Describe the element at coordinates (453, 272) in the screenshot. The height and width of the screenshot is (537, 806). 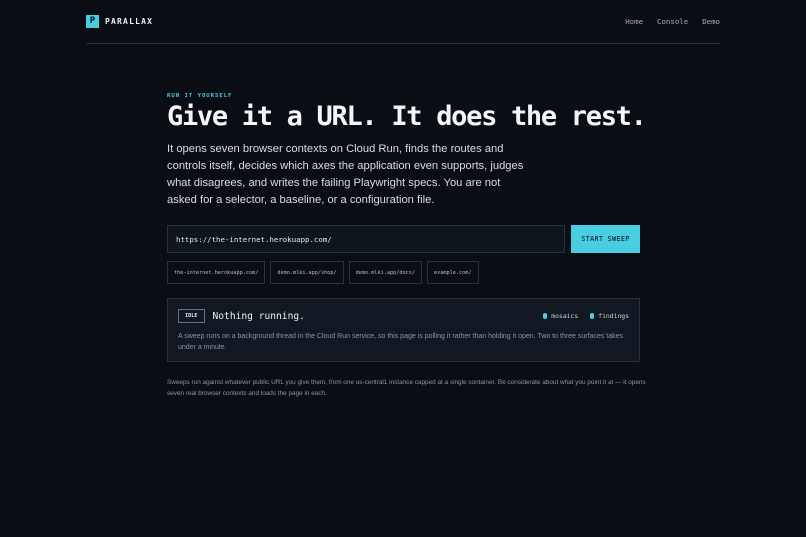
I see `example-url-chip: example.com/` at that location.